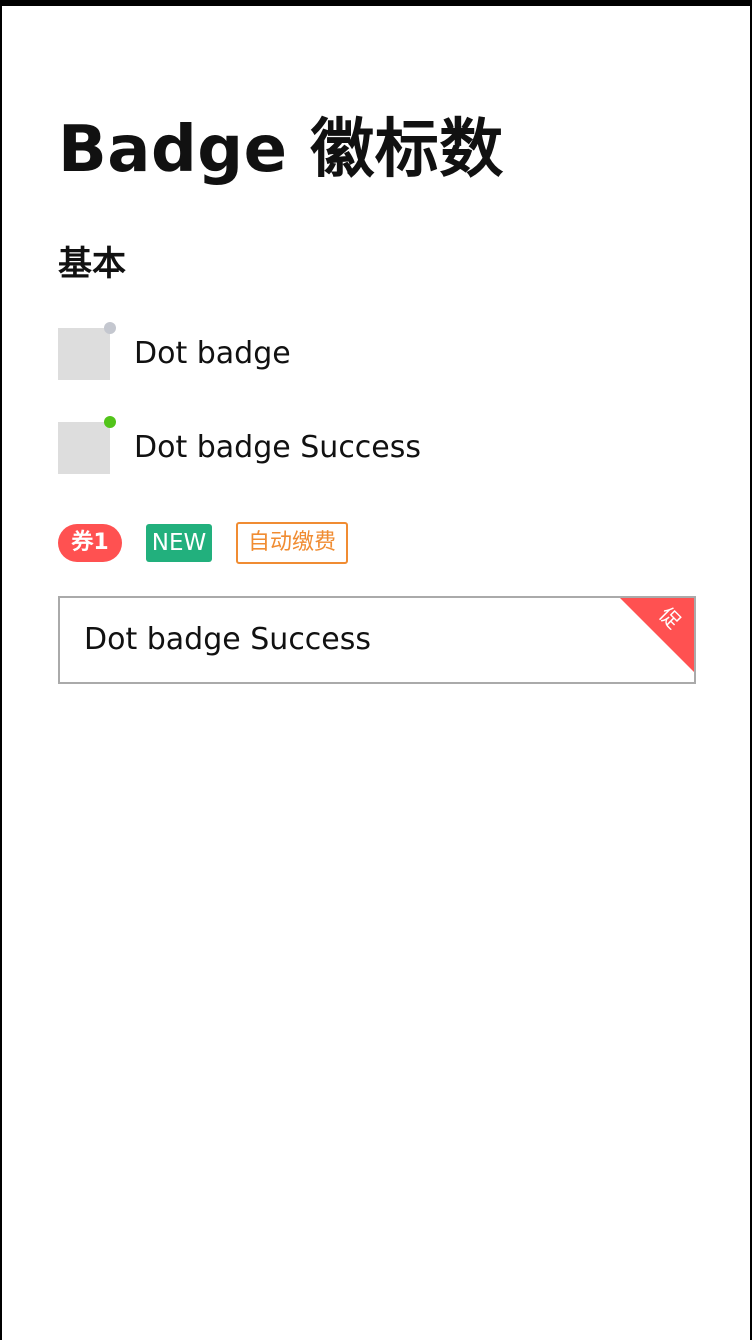  Describe the element at coordinates (212, 353) in the screenshot. I see `dot-badge-label: Dot badge` at that location.